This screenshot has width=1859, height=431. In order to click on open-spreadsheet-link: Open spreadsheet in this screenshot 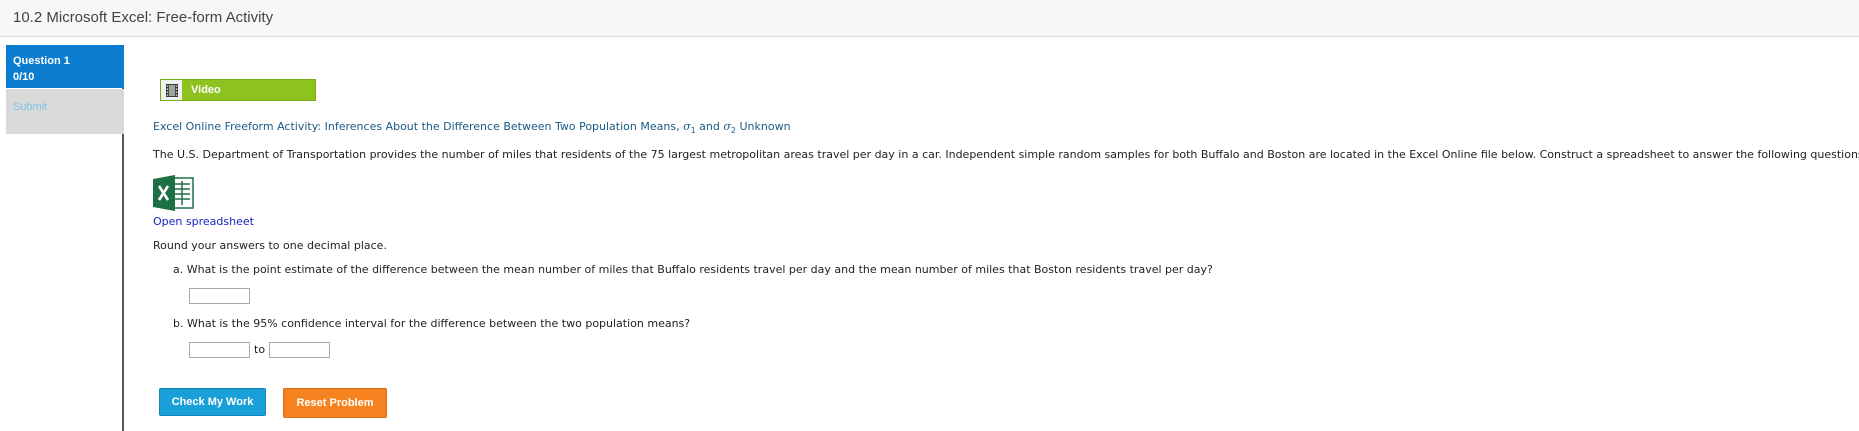, I will do `click(203, 221)`.